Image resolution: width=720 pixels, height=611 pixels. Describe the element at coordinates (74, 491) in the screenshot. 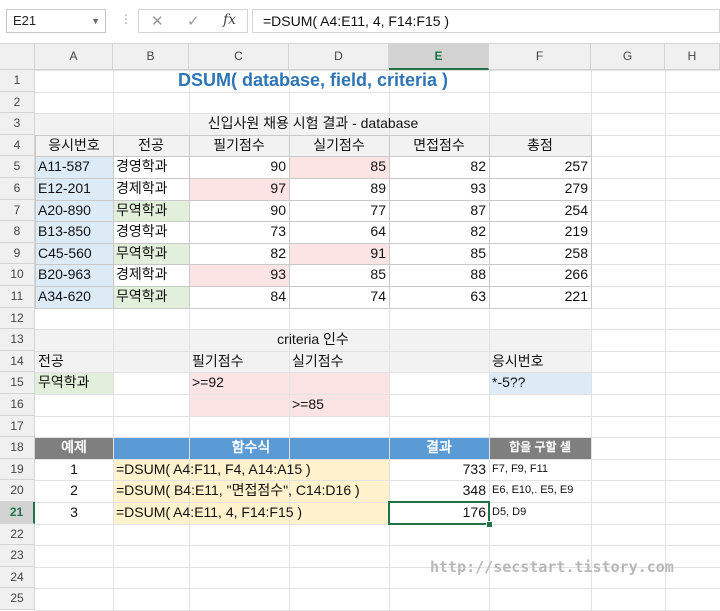

I see `example-no-cell: 2` at that location.